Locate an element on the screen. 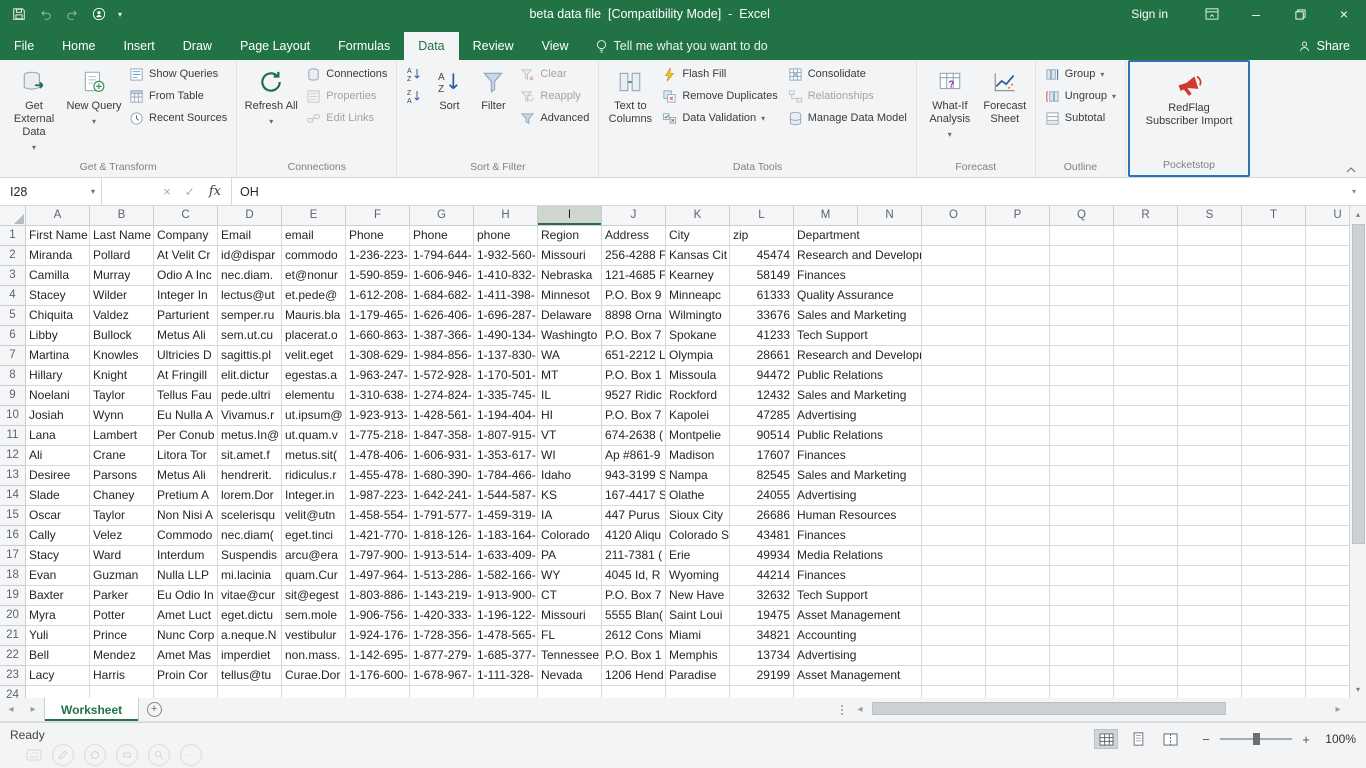 The image size is (1366, 768). column-header-U: U is located at coordinates (1327, 216).